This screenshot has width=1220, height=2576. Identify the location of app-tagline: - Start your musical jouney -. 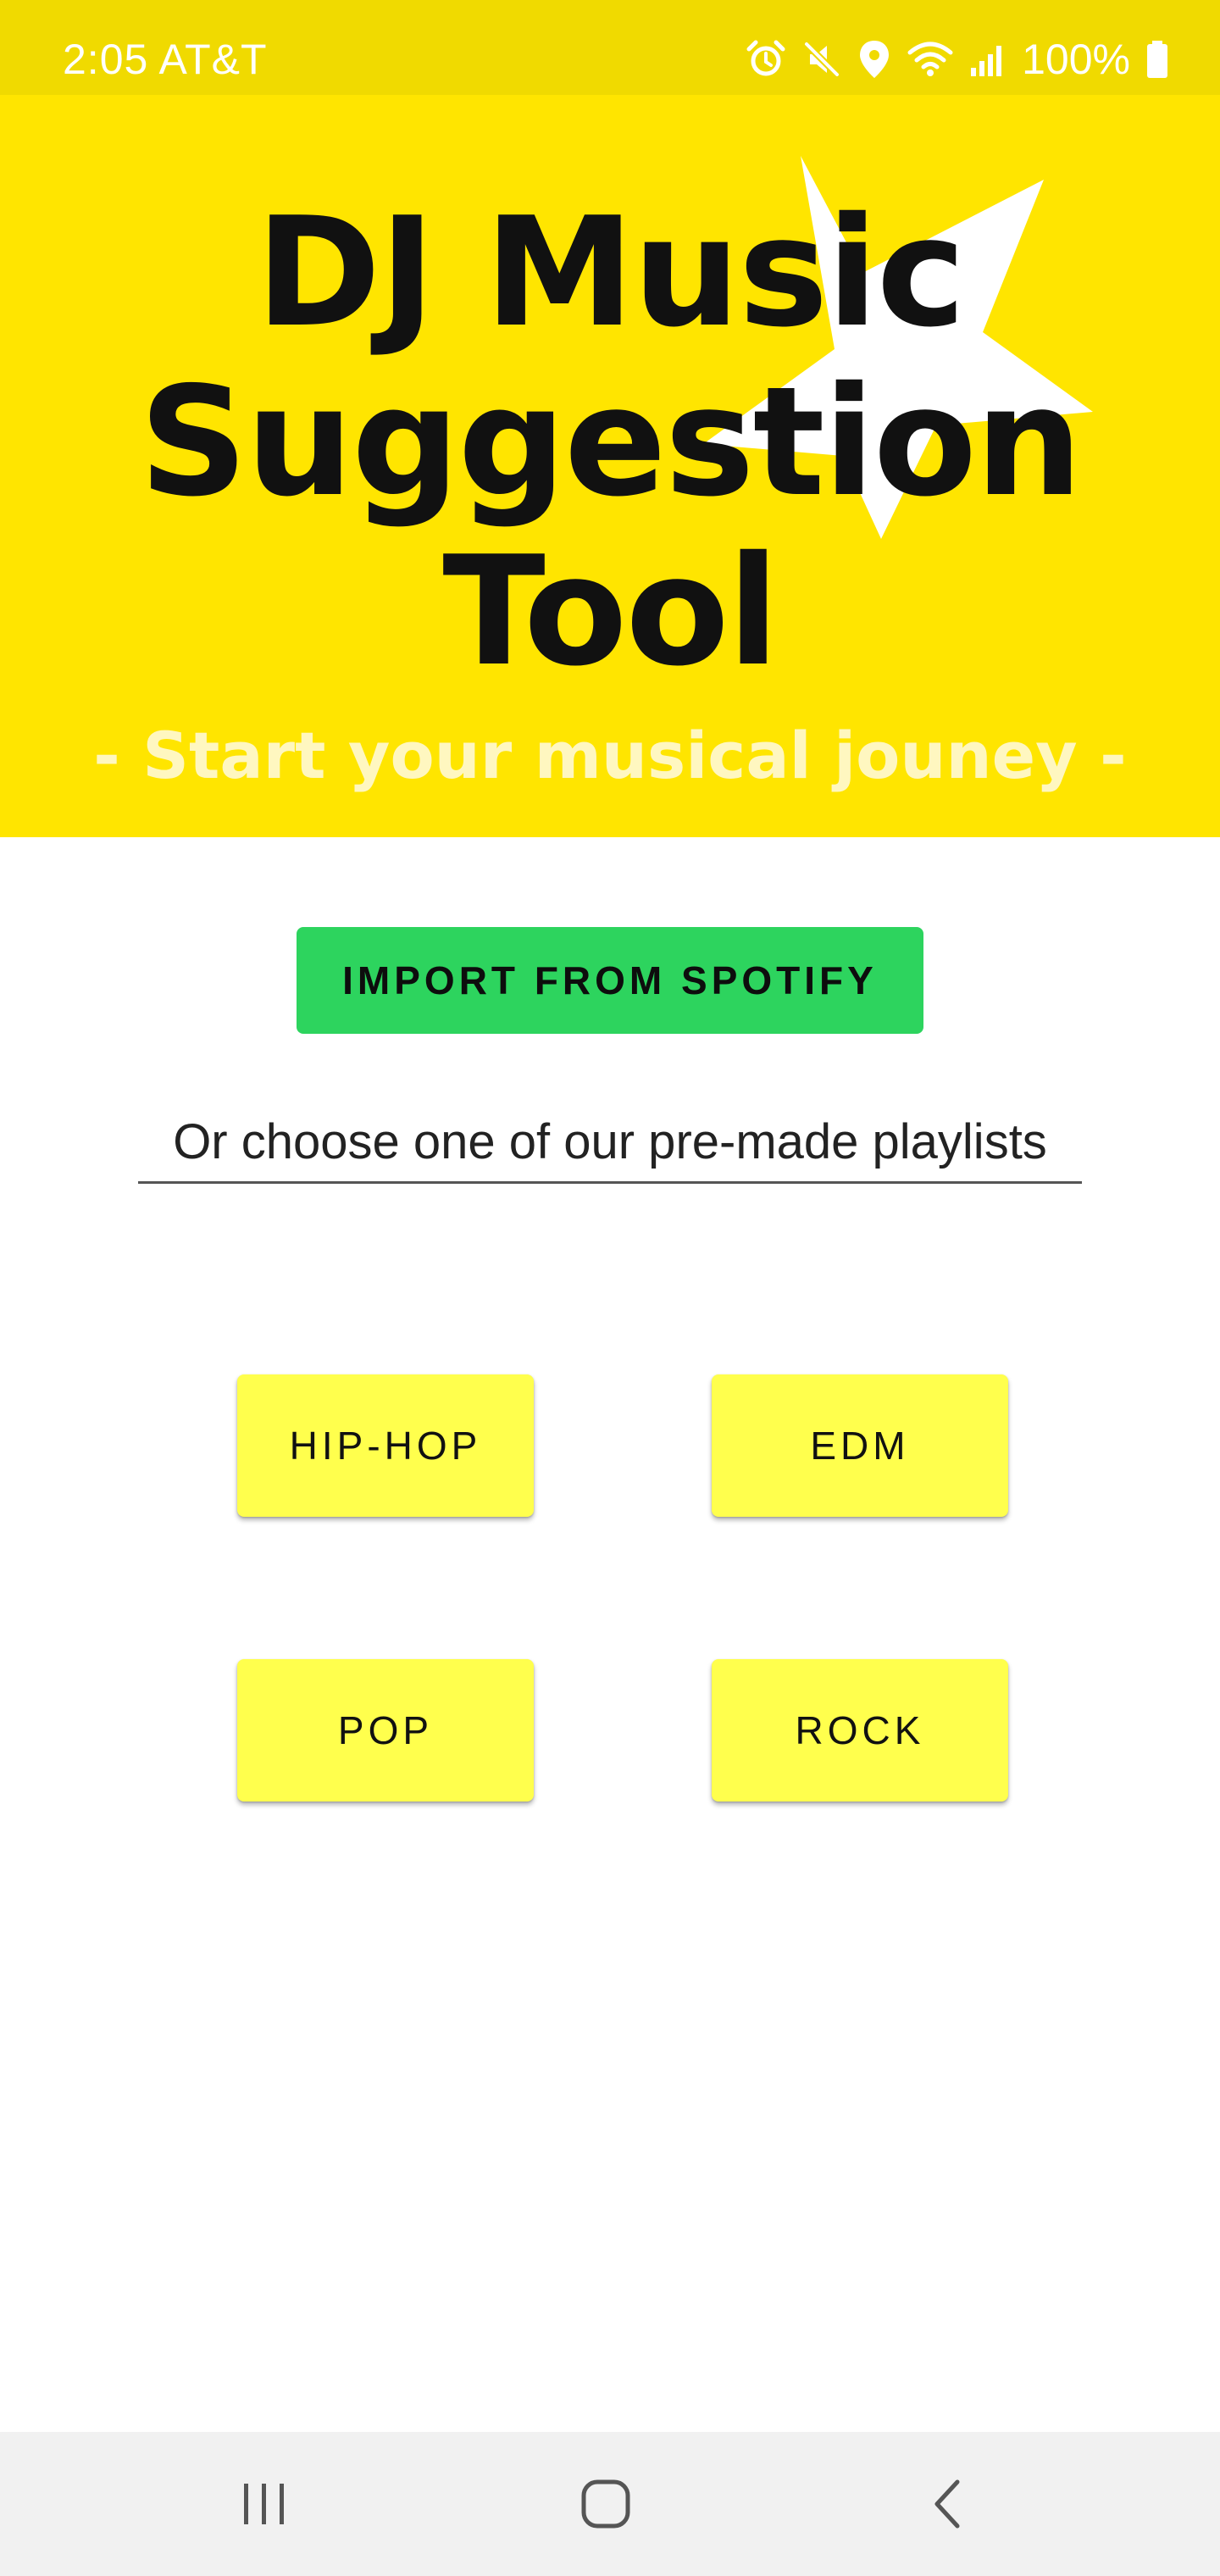
(610, 755).